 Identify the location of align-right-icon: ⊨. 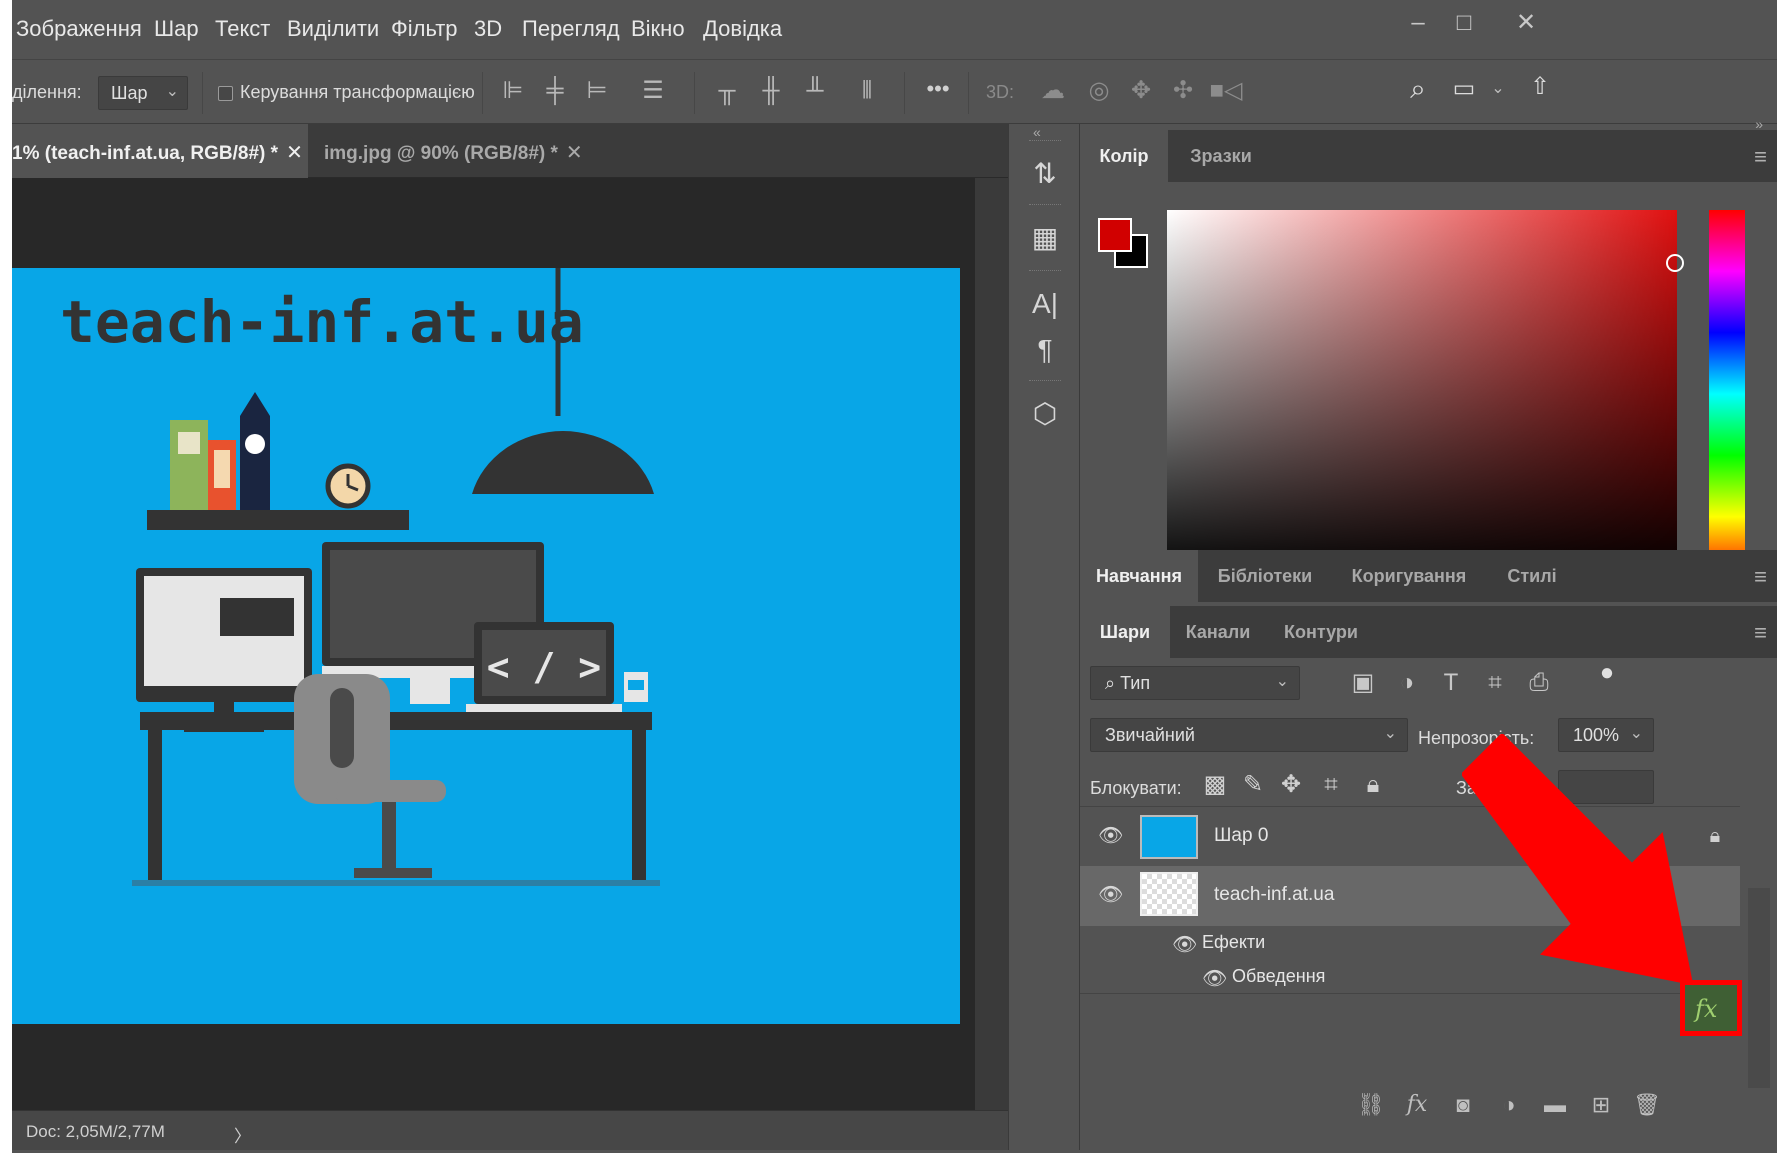
(597, 91).